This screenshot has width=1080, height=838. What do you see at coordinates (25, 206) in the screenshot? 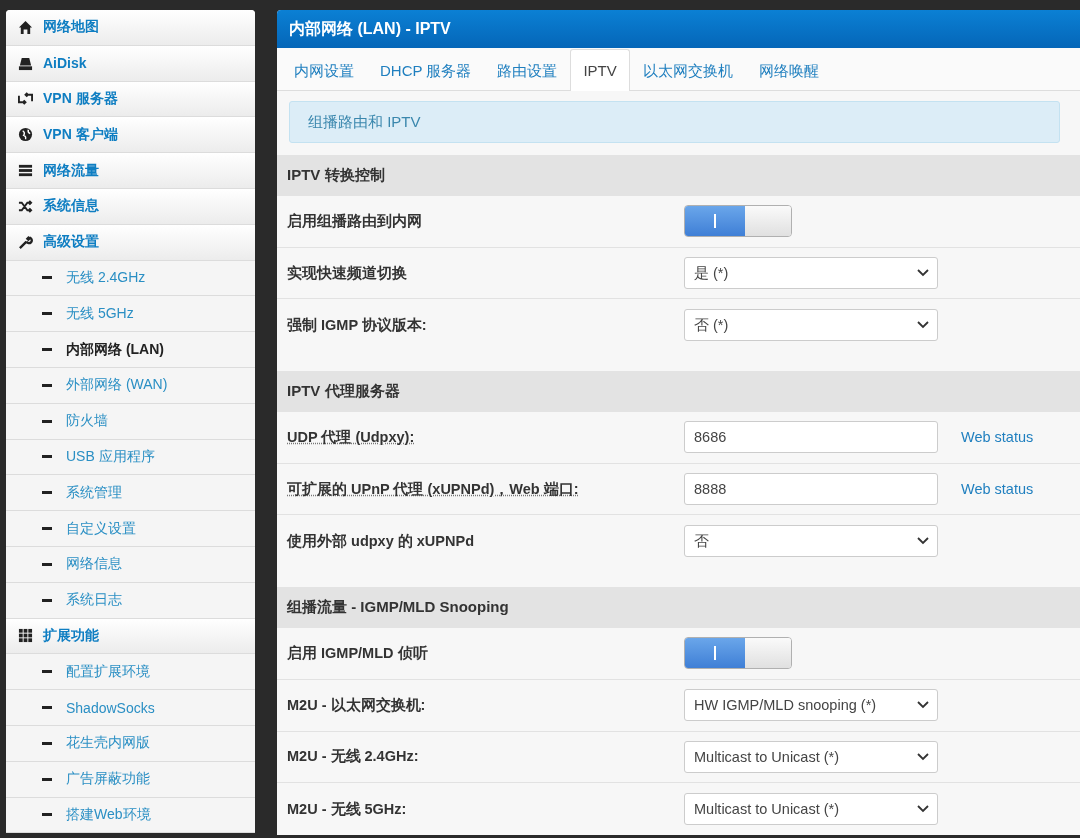
I see `shuffle-icon` at bounding box center [25, 206].